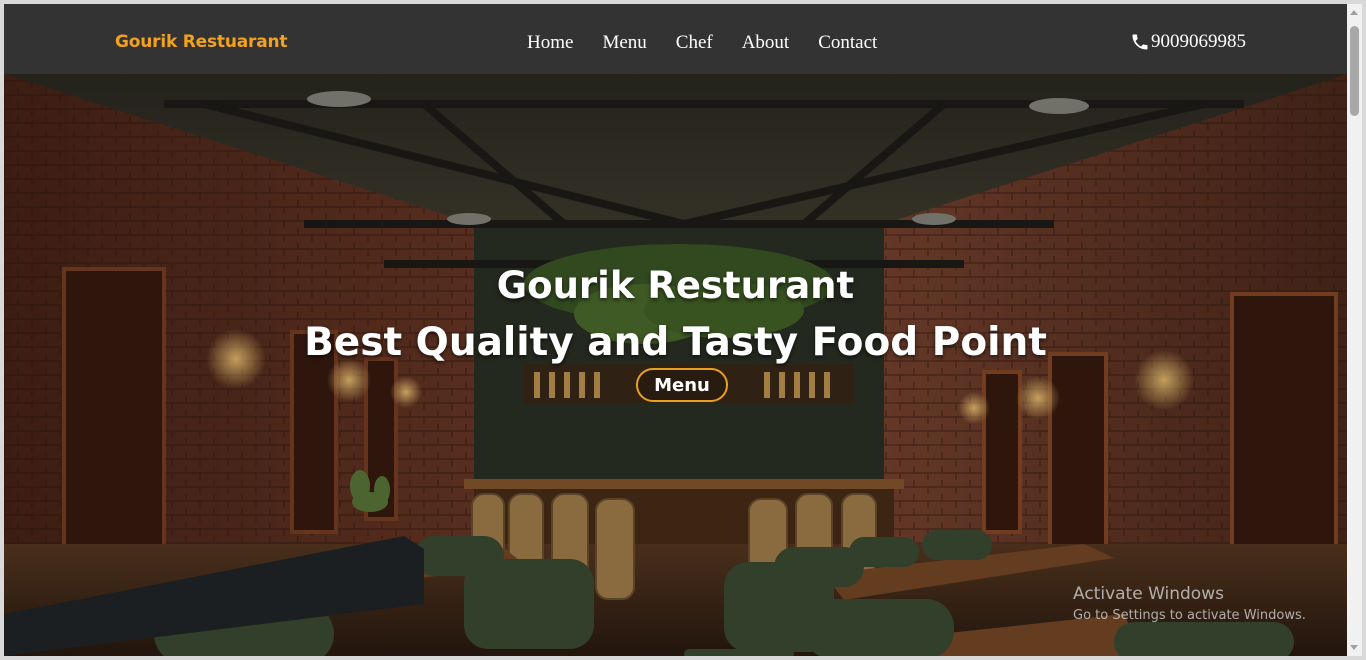 The width and height of the screenshot is (1366, 660). What do you see at coordinates (550, 43) in the screenshot?
I see `nav-link-home: Home` at bounding box center [550, 43].